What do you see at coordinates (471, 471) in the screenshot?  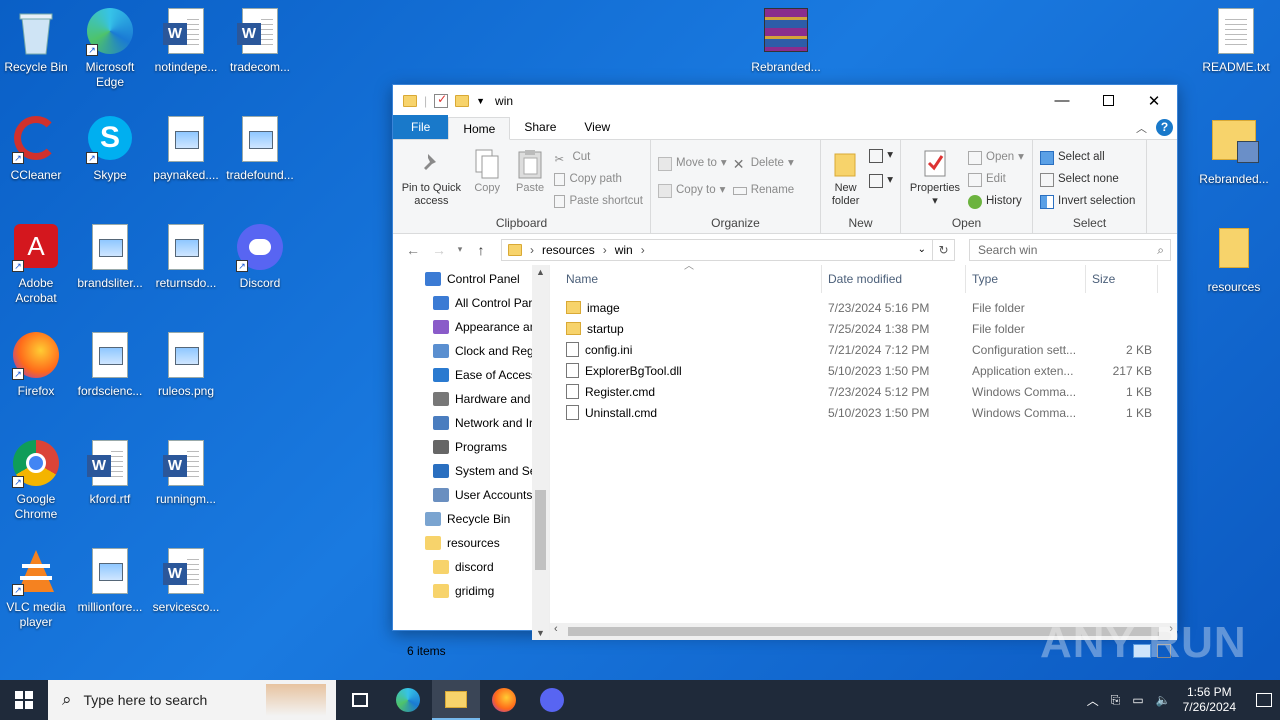 I see `nav-item: System and Se` at bounding box center [471, 471].